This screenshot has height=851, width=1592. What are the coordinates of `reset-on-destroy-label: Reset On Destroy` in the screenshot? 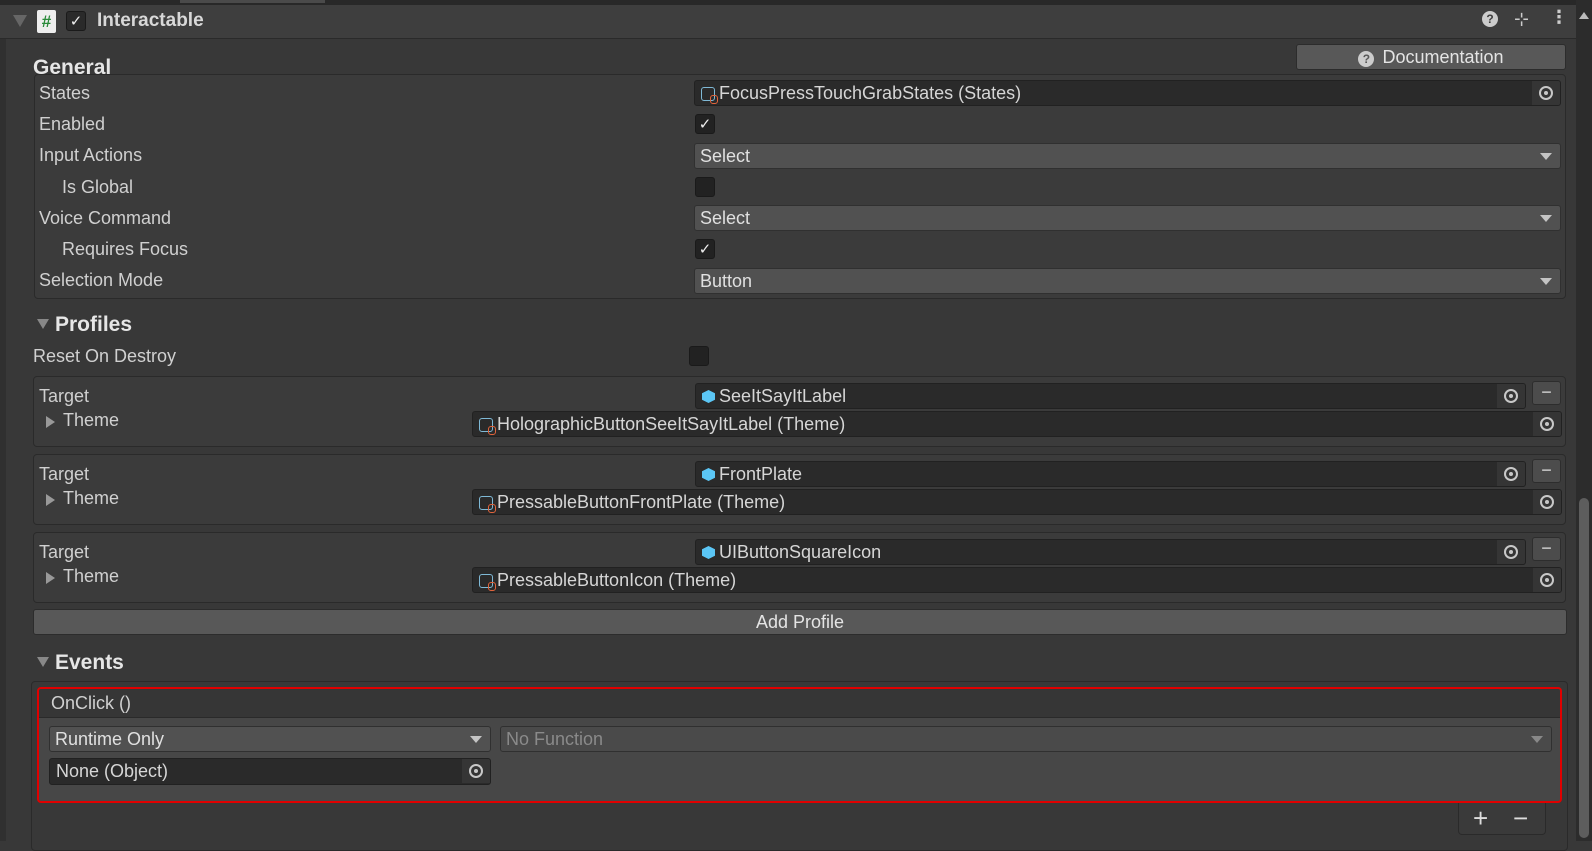 It's located at (105, 356).